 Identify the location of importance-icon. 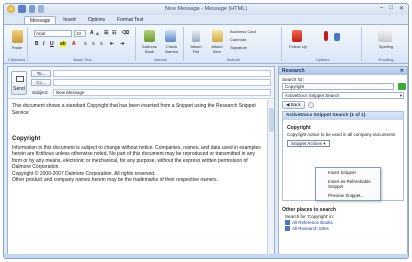
(326, 36).